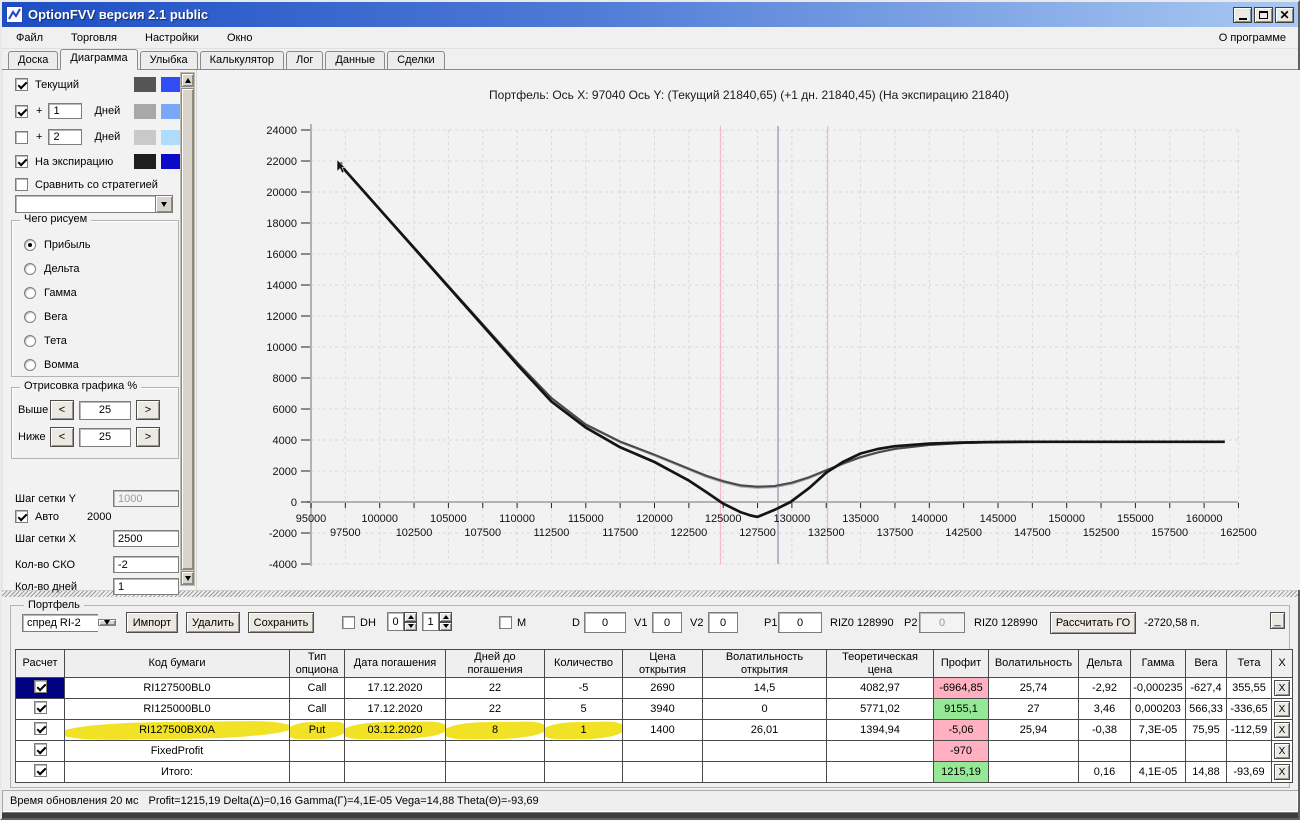 Image resolution: width=1300 pixels, height=820 pixels. Describe the element at coordinates (105, 437) in the screenshot. I see `below-percent-input` at that location.